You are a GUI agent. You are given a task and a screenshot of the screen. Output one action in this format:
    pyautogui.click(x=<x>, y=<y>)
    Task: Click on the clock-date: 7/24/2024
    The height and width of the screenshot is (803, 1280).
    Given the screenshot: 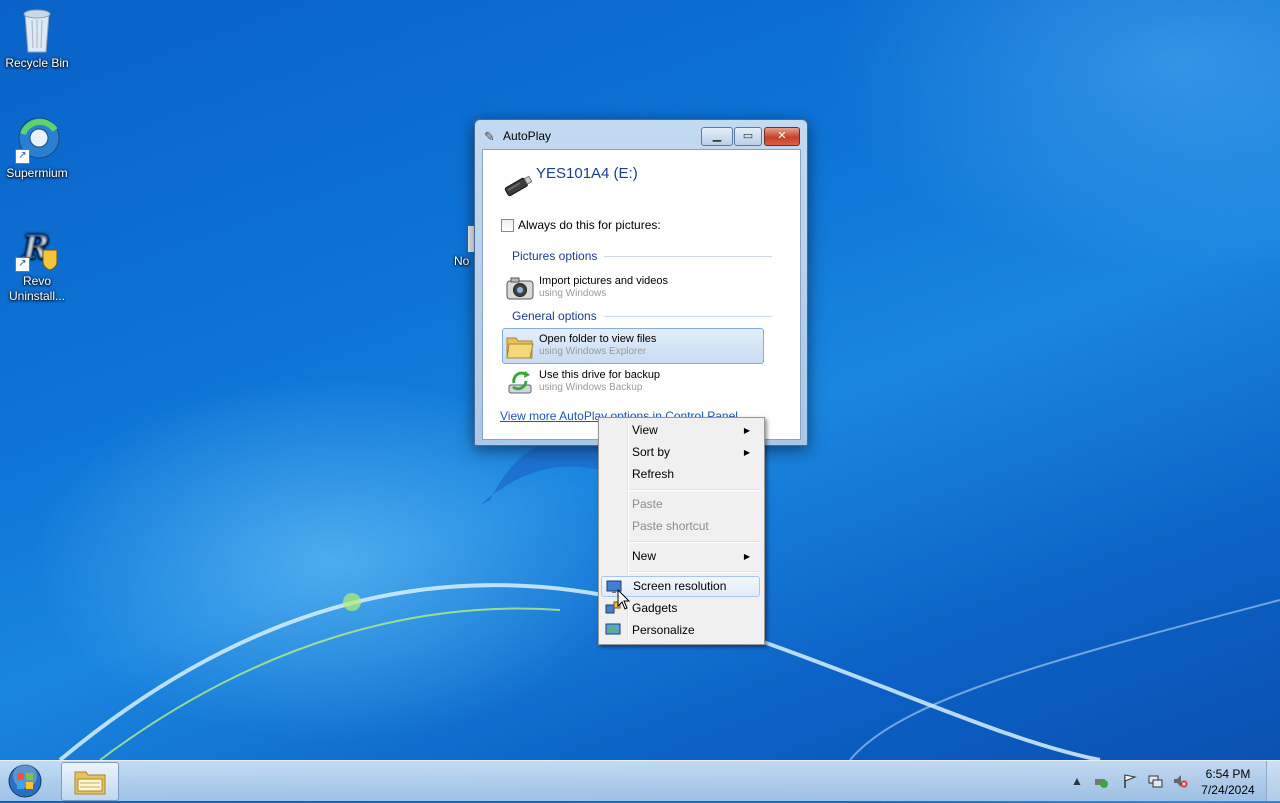 What is the action you would take?
    pyautogui.click(x=1228, y=790)
    